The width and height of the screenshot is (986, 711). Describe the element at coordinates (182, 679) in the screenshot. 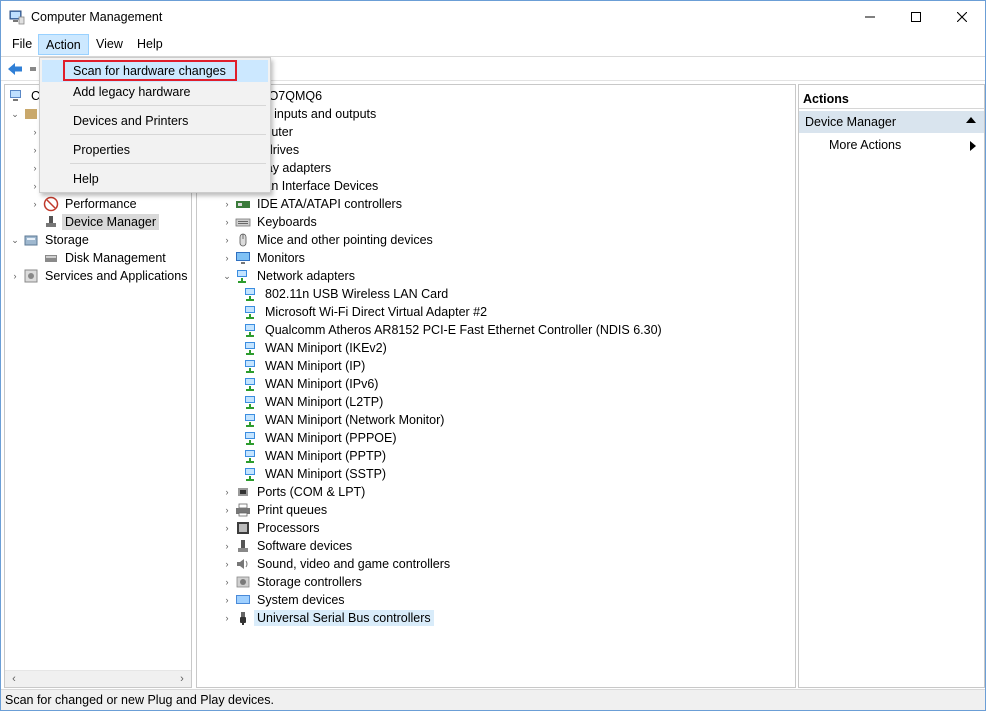

I see `scroll-right-icon: ›` at that location.